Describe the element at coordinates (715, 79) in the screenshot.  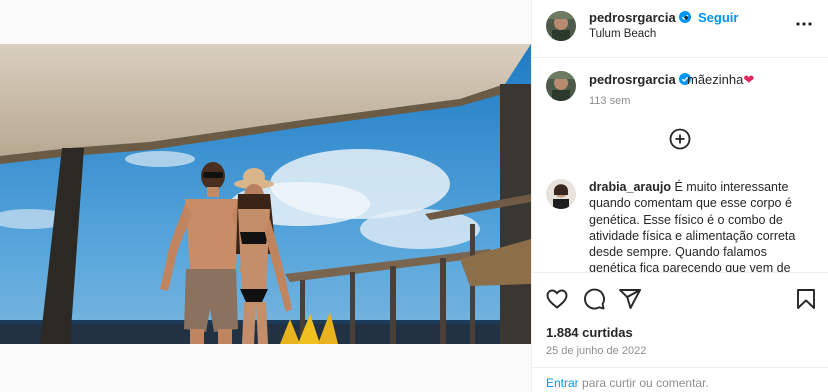
I see `caption-body: mãezinha` at that location.